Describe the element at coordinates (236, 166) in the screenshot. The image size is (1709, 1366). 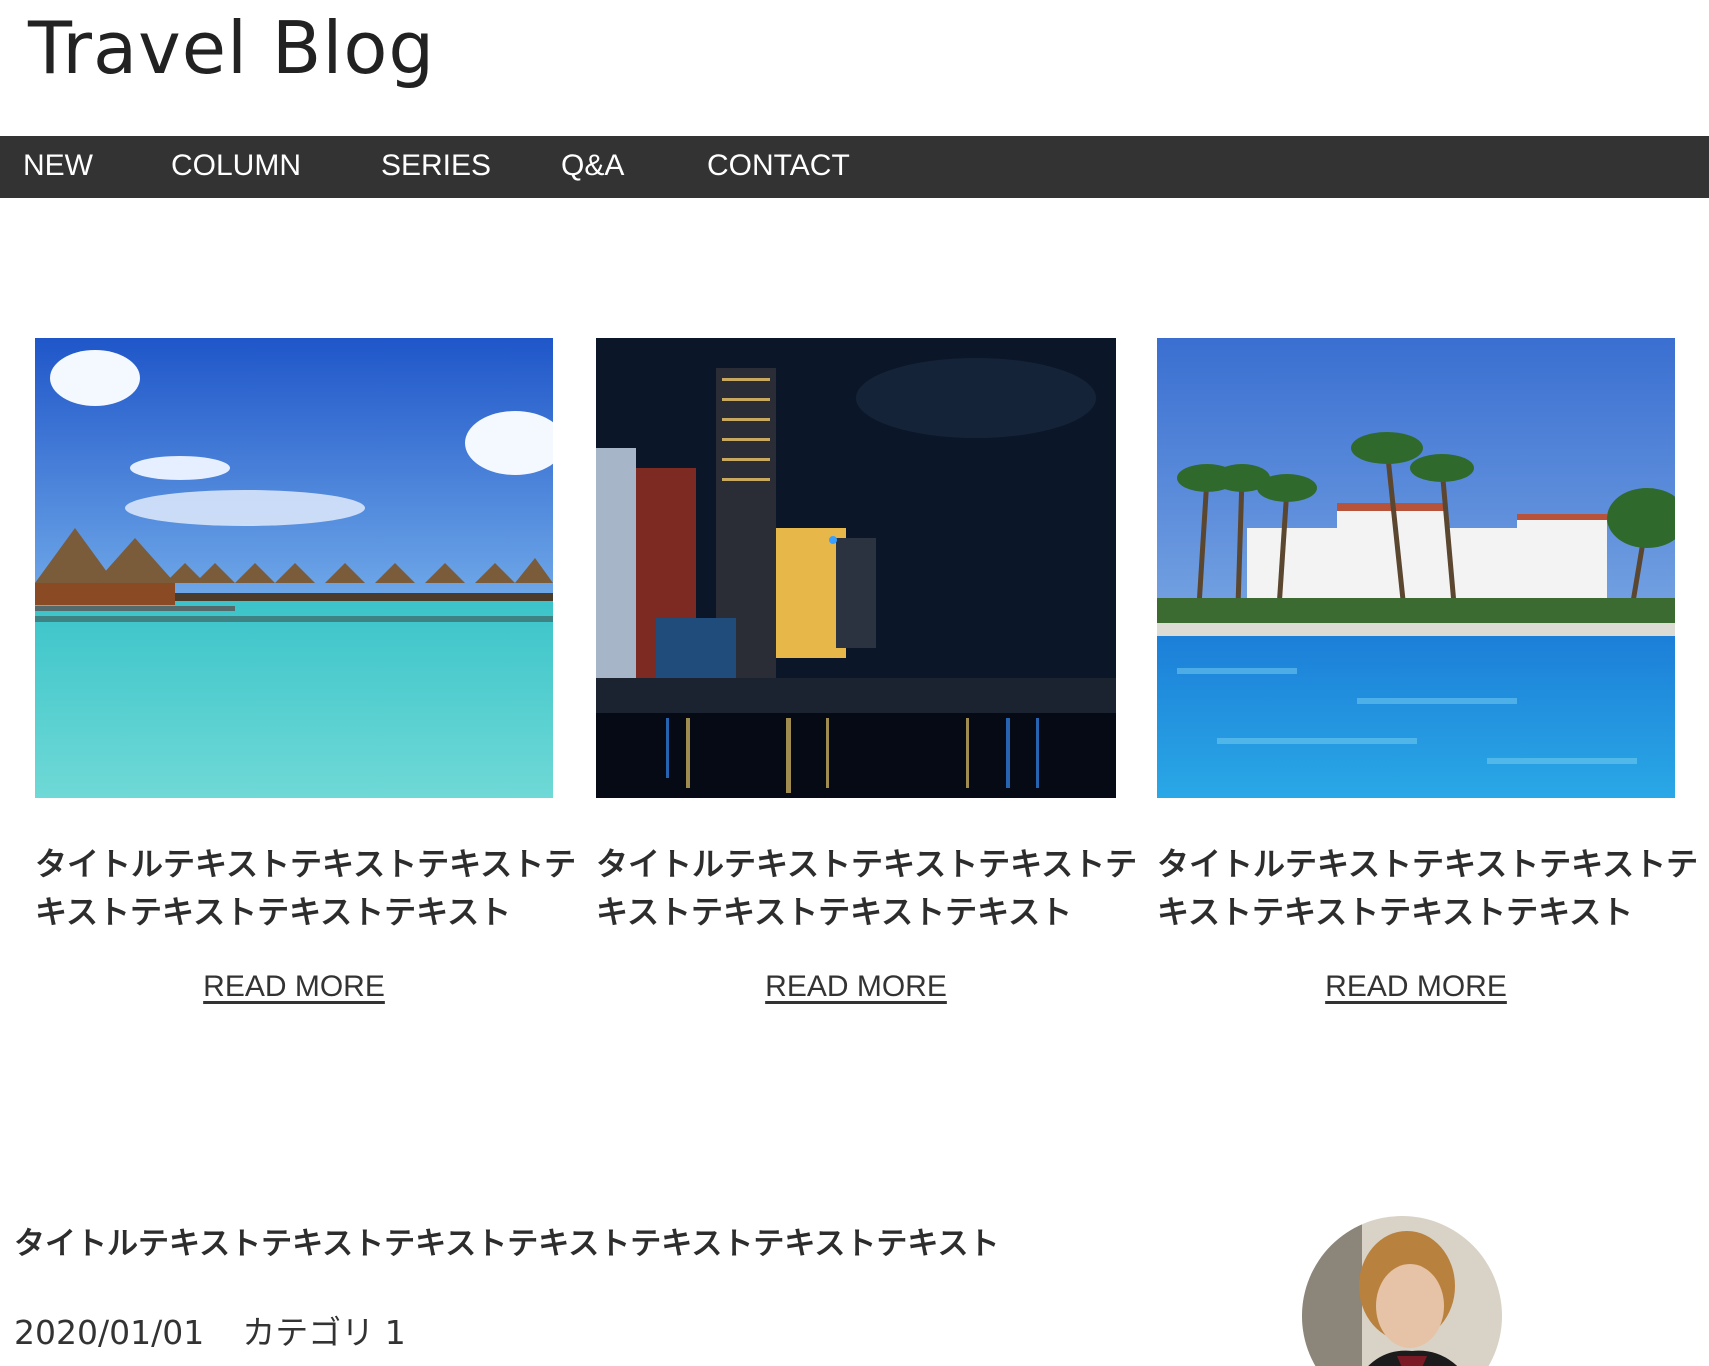
I see `nav-item-column: COLUMN` at that location.